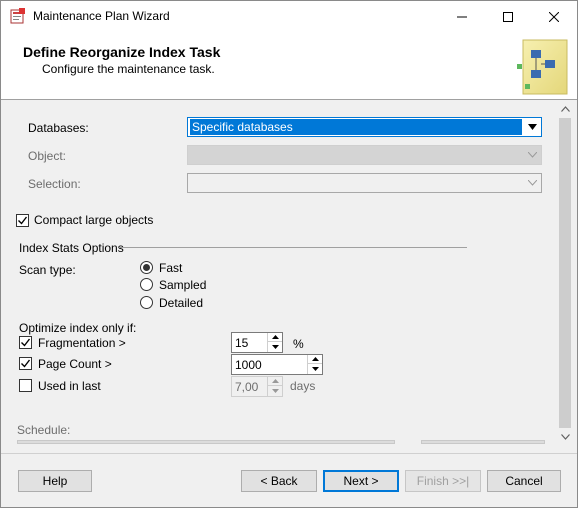  I want to click on title-bar: Maintenance Plan Wizard, so click(289, 16).